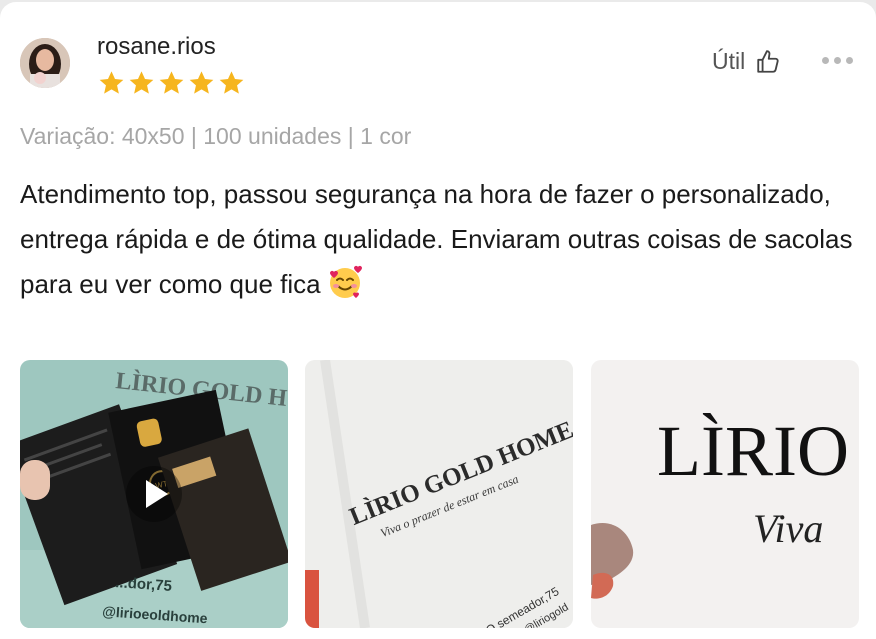 Image resolution: width=876 pixels, height=639 pixels. What do you see at coordinates (45, 63) in the screenshot?
I see `avatar` at bounding box center [45, 63].